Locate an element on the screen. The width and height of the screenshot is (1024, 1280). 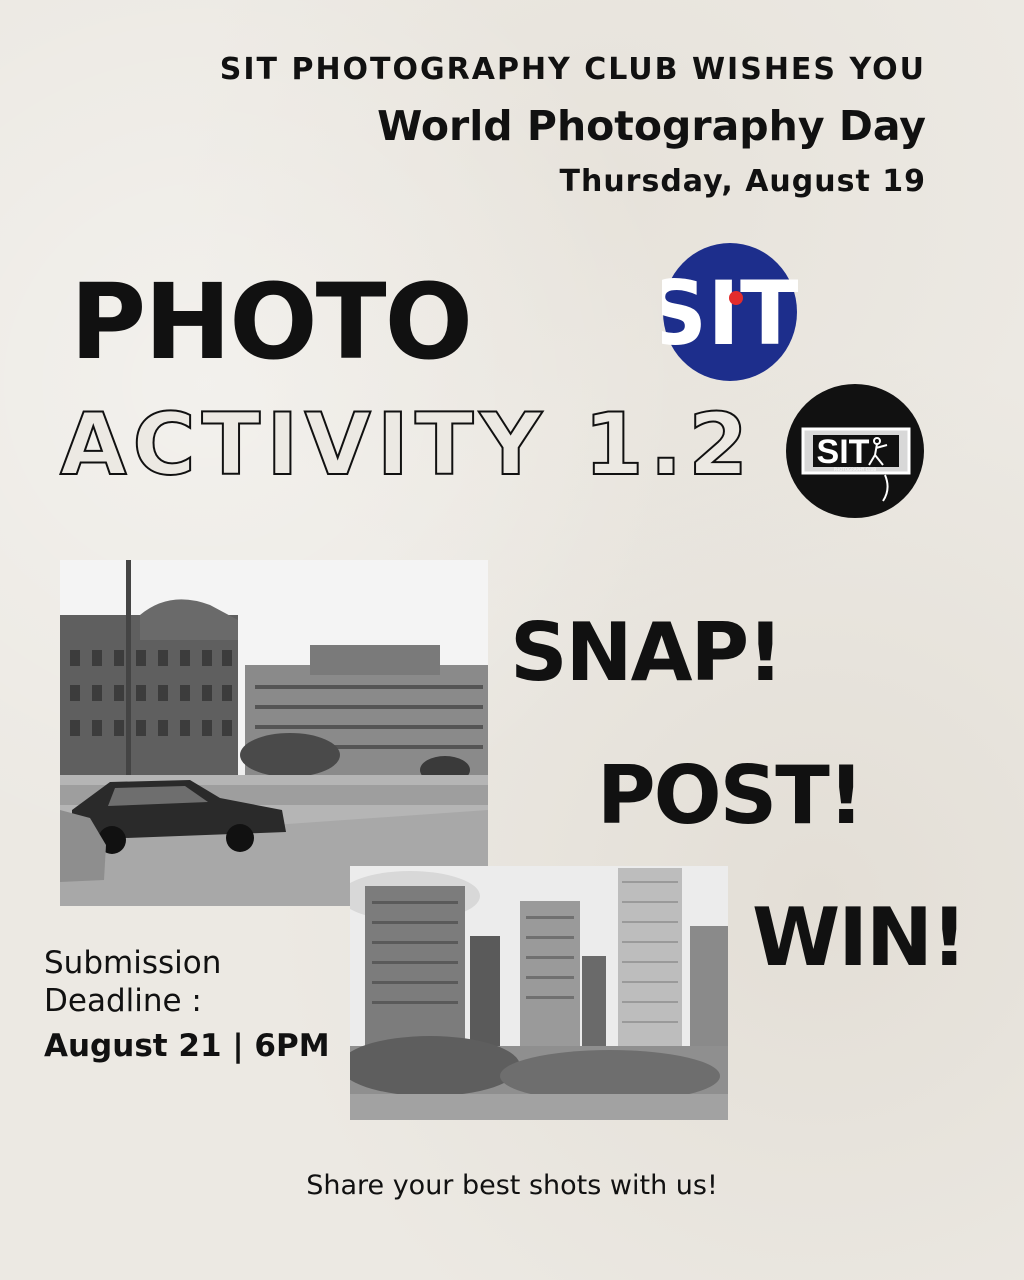
activity-title: ACTIVITY 1.2 is located at coordinates (407, 445).